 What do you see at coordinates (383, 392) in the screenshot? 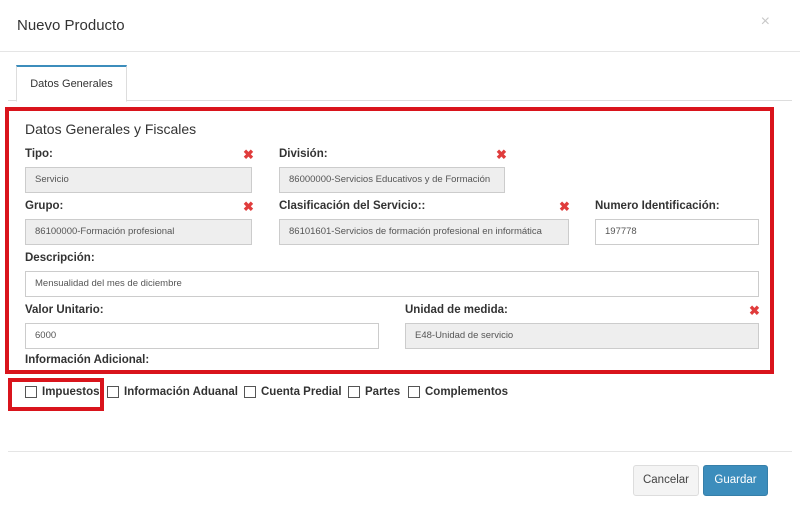
I see `checkbox-label: Partes` at bounding box center [383, 392].